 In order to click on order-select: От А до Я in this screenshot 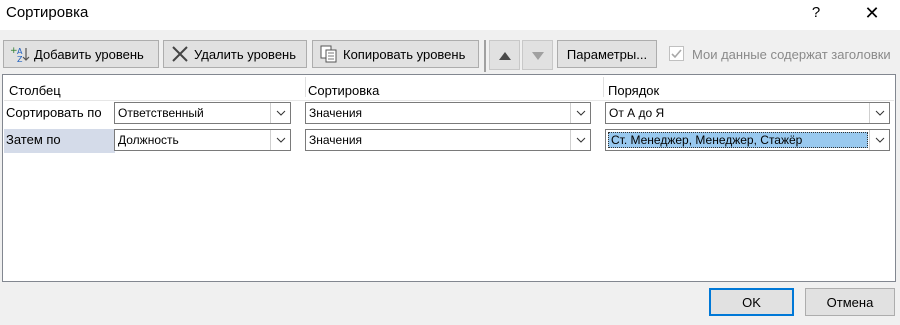, I will do `click(747, 113)`.